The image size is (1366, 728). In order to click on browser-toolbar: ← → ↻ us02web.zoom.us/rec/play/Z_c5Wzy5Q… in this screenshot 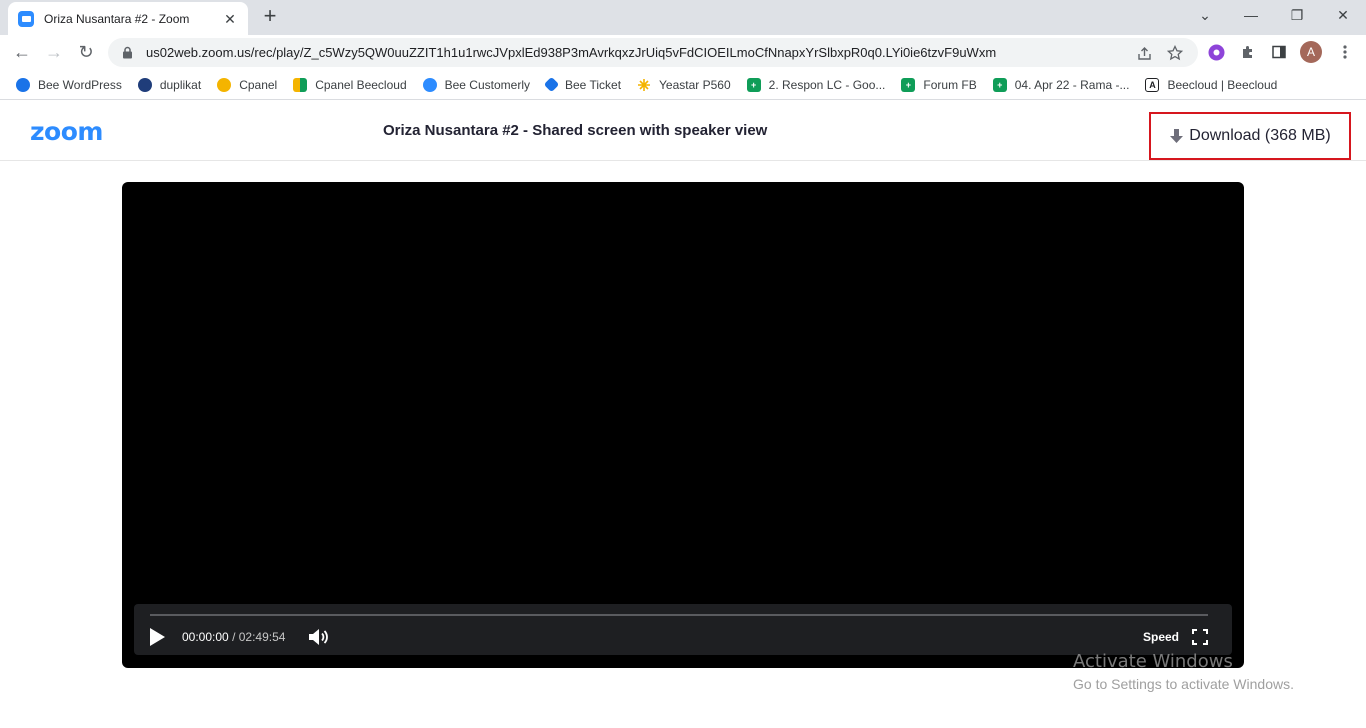, I will do `click(683, 52)`.